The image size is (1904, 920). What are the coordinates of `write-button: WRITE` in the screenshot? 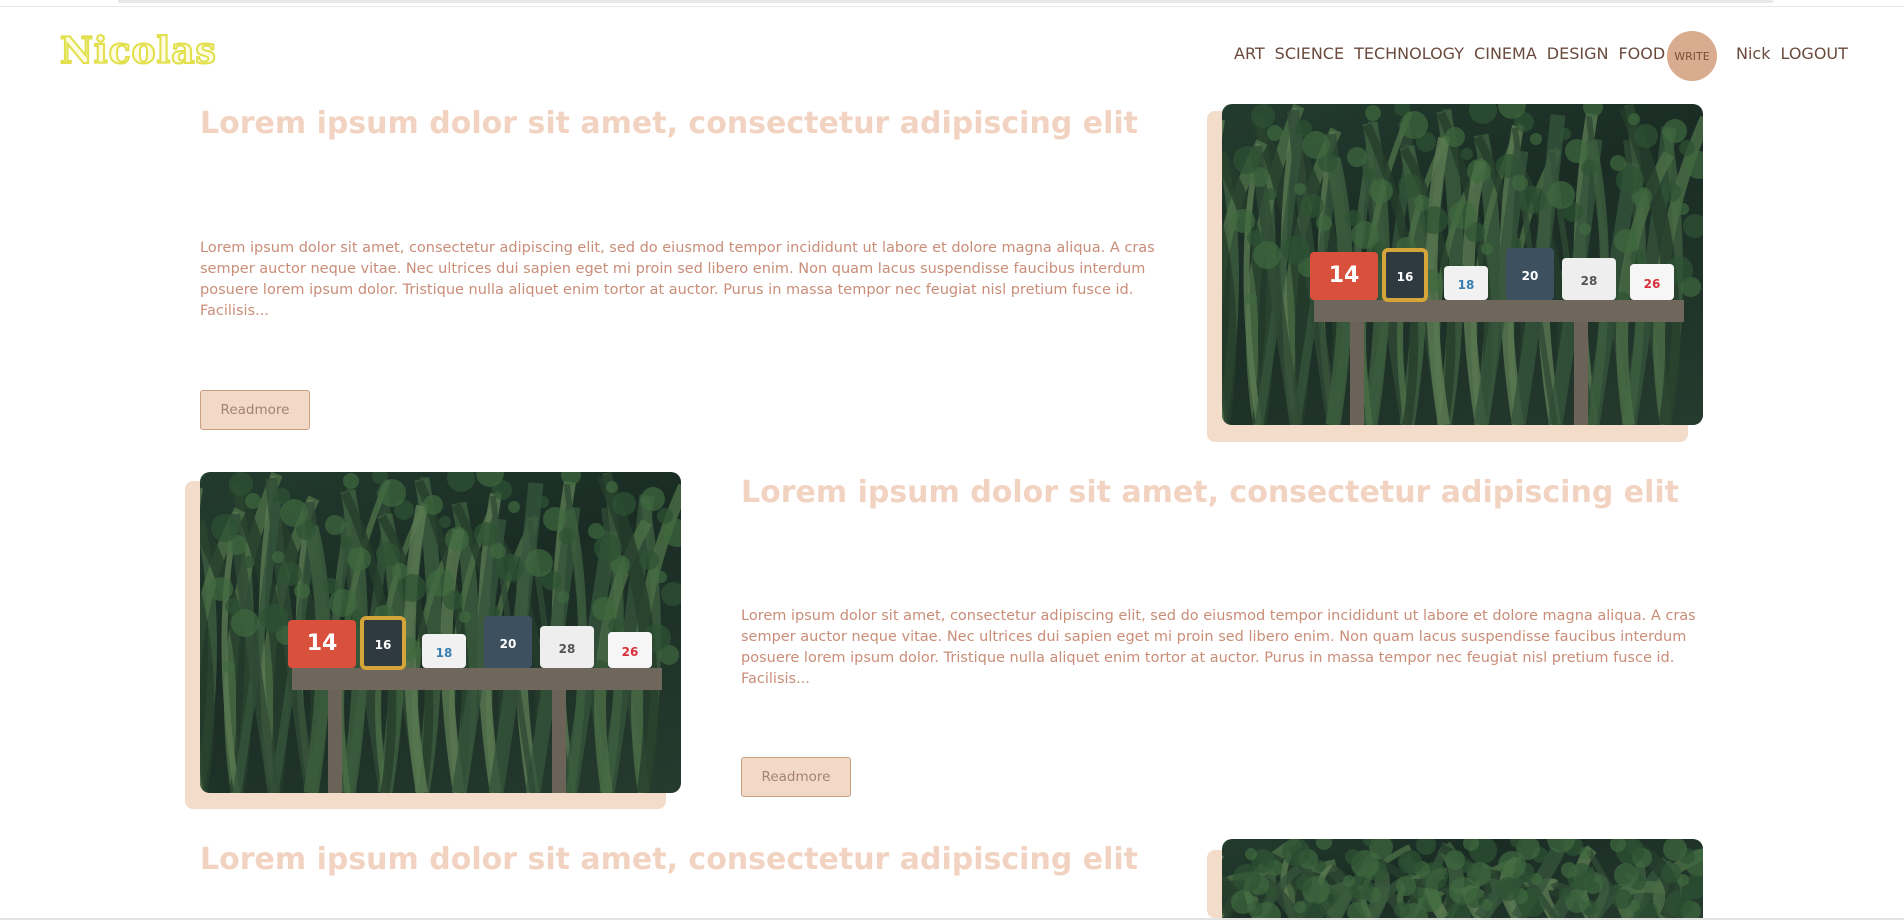 It's located at (1692, 56).